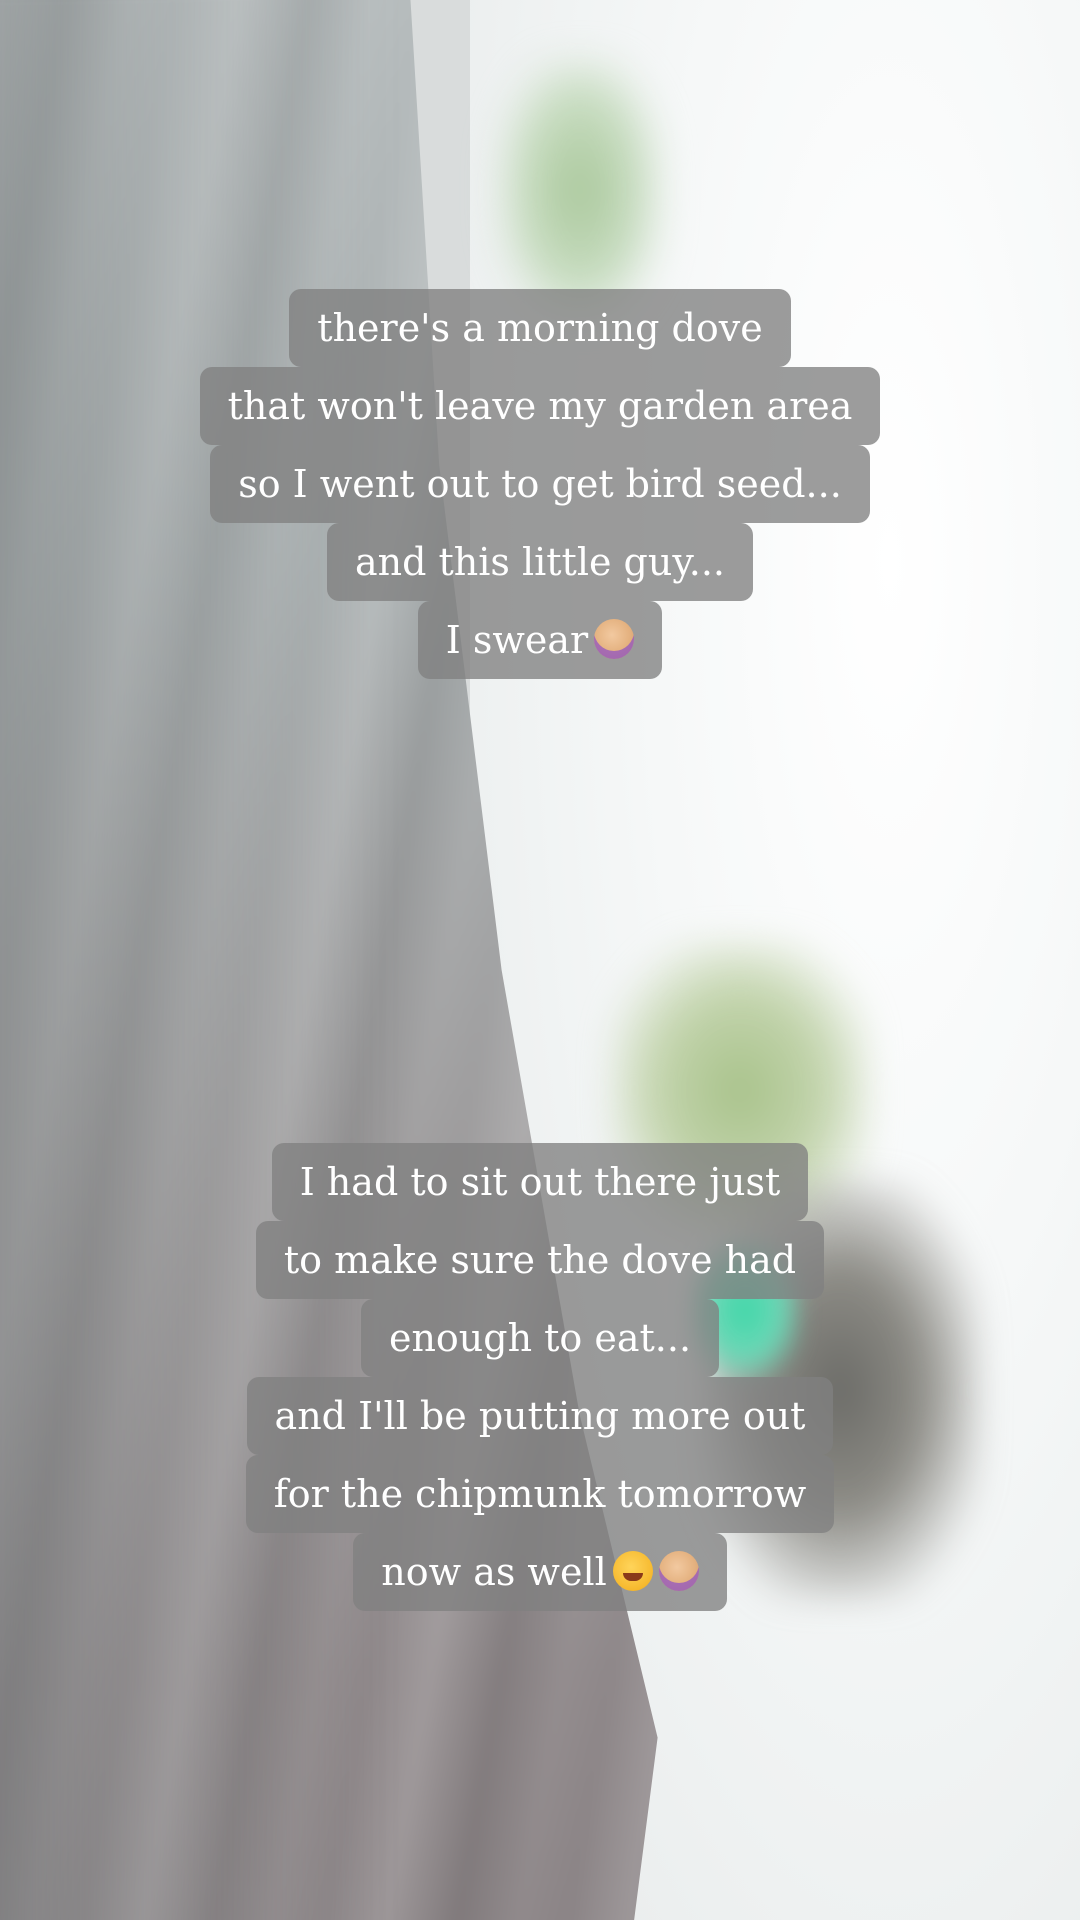 The width and height of the screenshot is (1080, 1920). I want to click on caption-line-last: now as well, so click(540, 1572).